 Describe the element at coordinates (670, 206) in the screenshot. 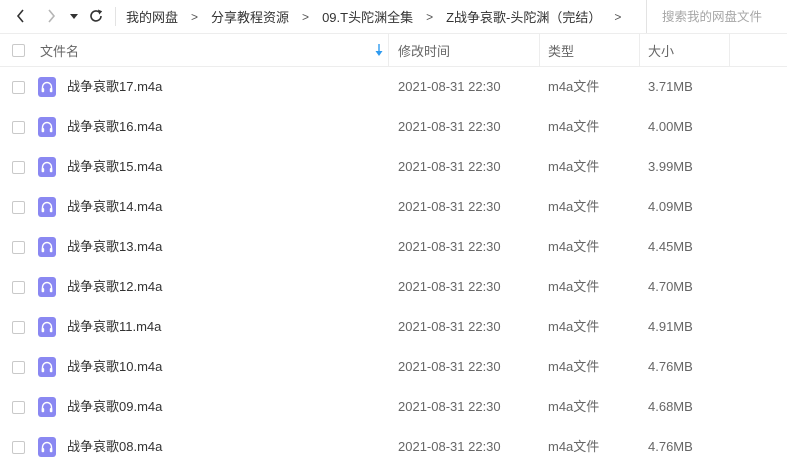

I see `file-size: 4.09MB` at that location.